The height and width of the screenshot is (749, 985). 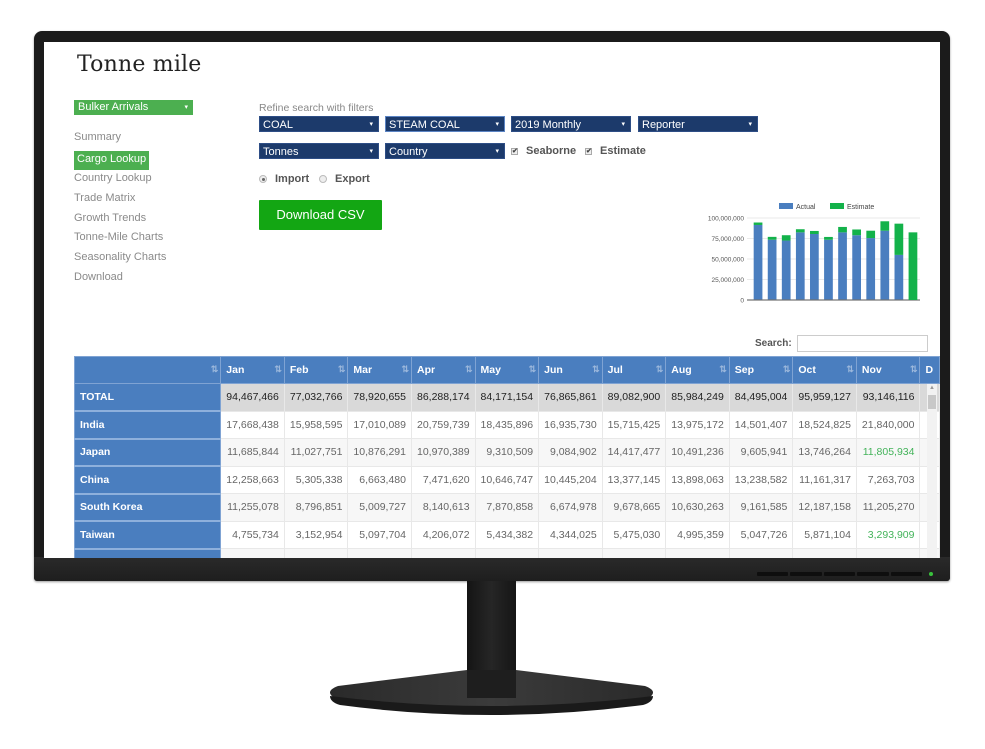 What do you see at coordinates (761, 452) in the screenshot?
I see `table-cell: 9,605,941` at bounding box center [761, 452].